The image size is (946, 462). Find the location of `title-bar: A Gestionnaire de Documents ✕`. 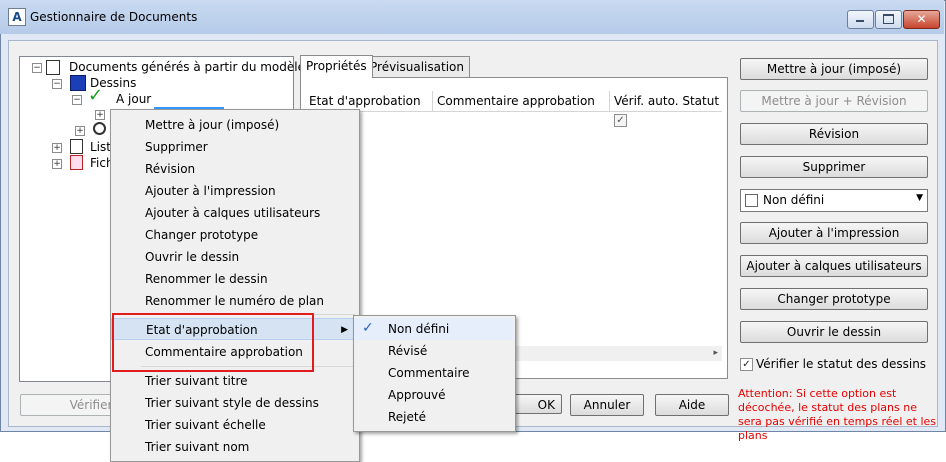

title-bar: A Gestionnaire de Documents ✕ is located at coordinates (472, 17).